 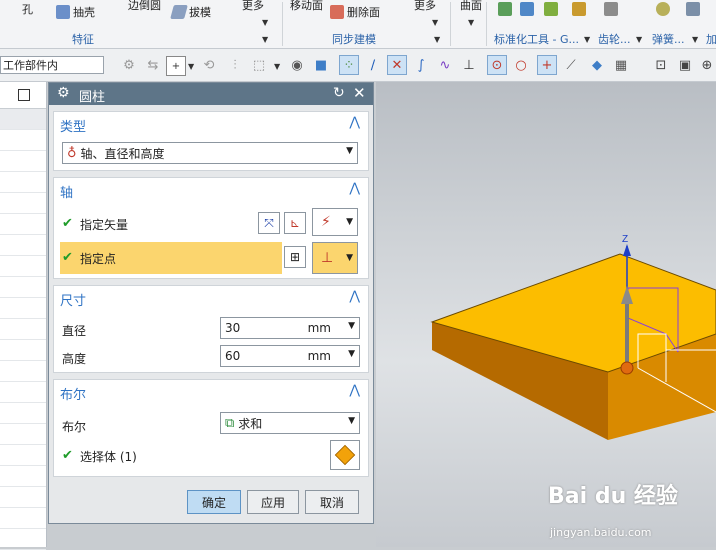 What do you see at coordinates (597, 65) in the screenshot?
I see `face-snap-icon: ◆` at bounding box center [597, 65].